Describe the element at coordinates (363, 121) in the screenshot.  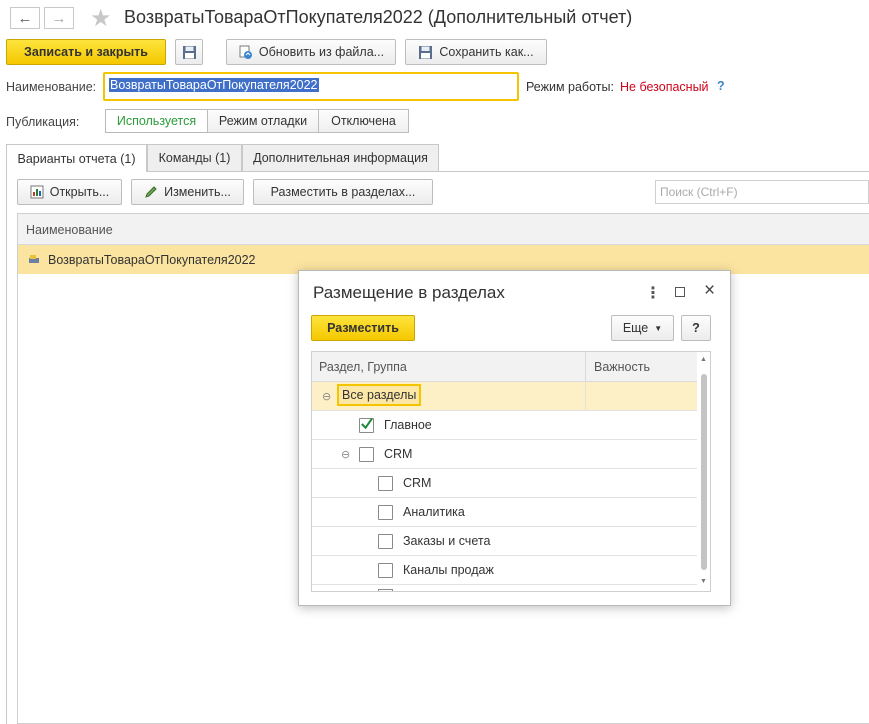
I see `publication-option-disabled: Отключена` at that location.